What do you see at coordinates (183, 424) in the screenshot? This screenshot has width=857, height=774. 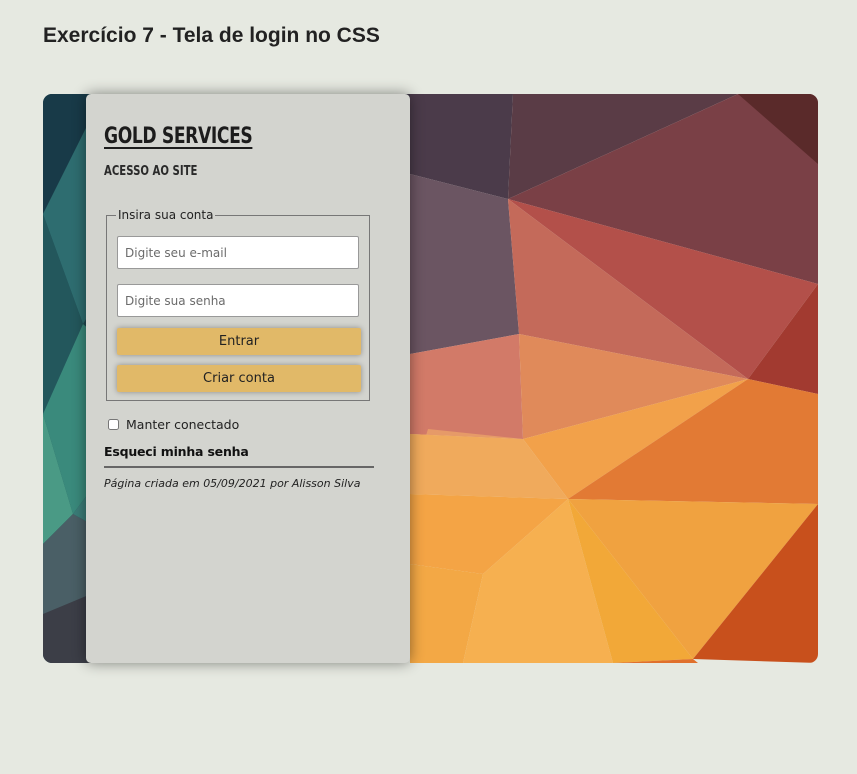 I see `remember-label: Manter conectado` at bounding box center [183, 424].